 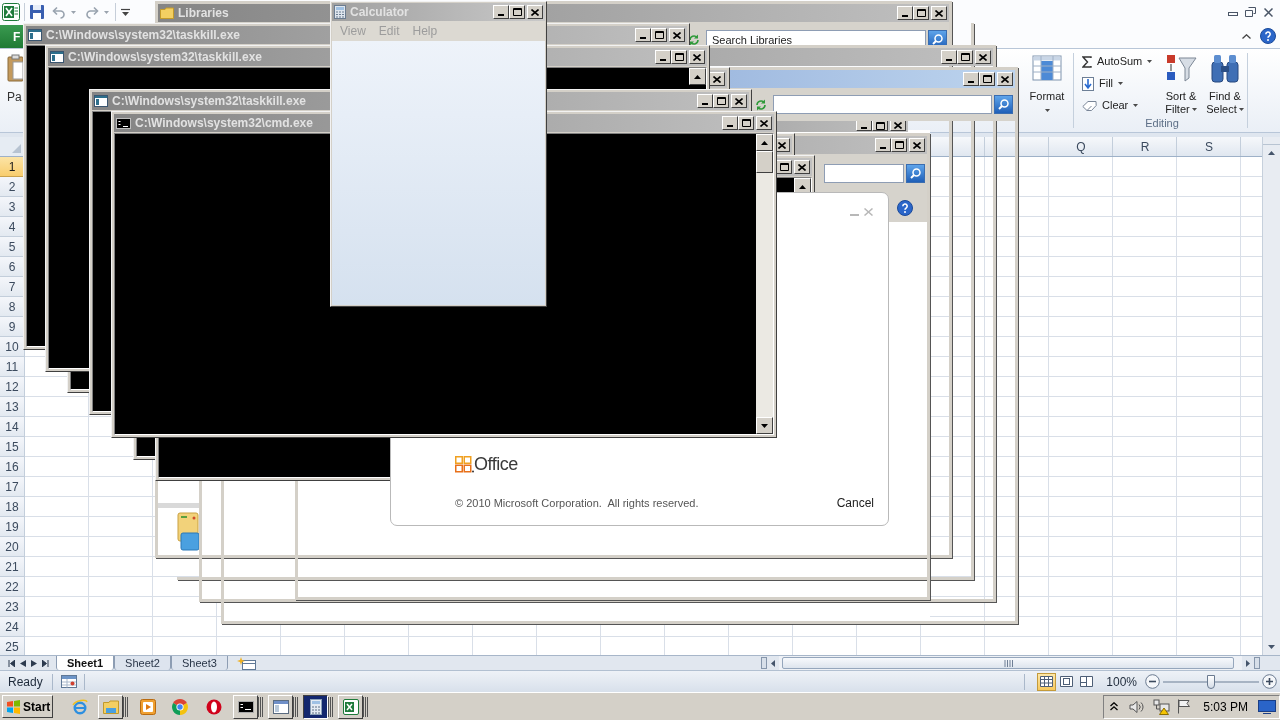 What do you see at coordinates (855, 503) in the screenshot?
I see `cancel-button: Cancel` at bounding box center [855, 503].